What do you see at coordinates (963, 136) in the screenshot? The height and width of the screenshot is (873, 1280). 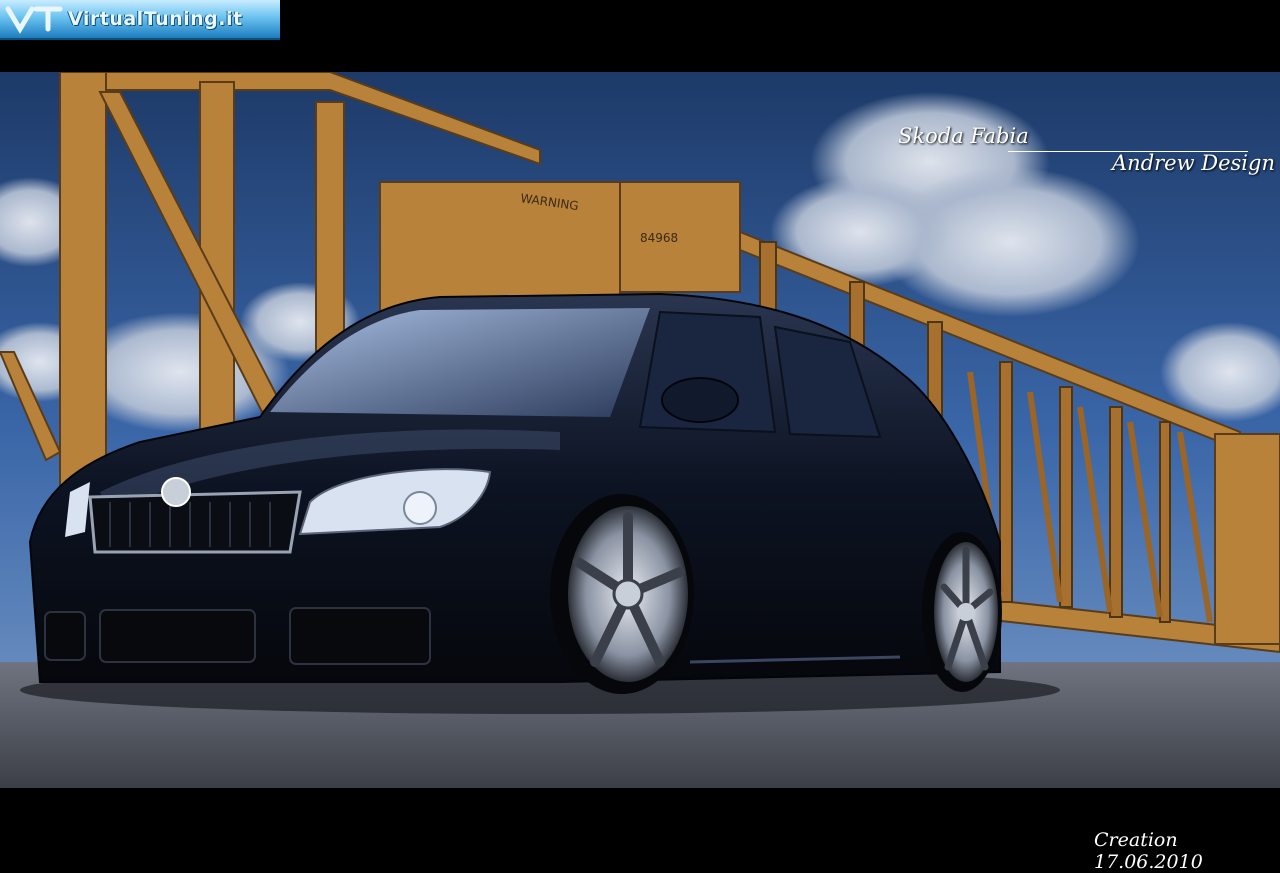 I see `car-model-title: Skoda Fabia` at bounding box center [963, 136].